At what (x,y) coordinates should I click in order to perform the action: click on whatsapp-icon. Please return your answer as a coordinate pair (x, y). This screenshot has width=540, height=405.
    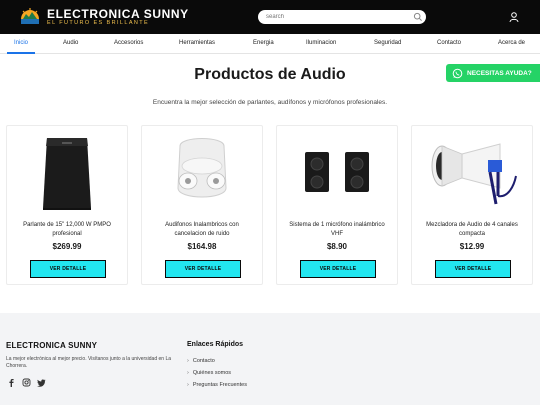
    Looking at the image, I should click on (457, 73).